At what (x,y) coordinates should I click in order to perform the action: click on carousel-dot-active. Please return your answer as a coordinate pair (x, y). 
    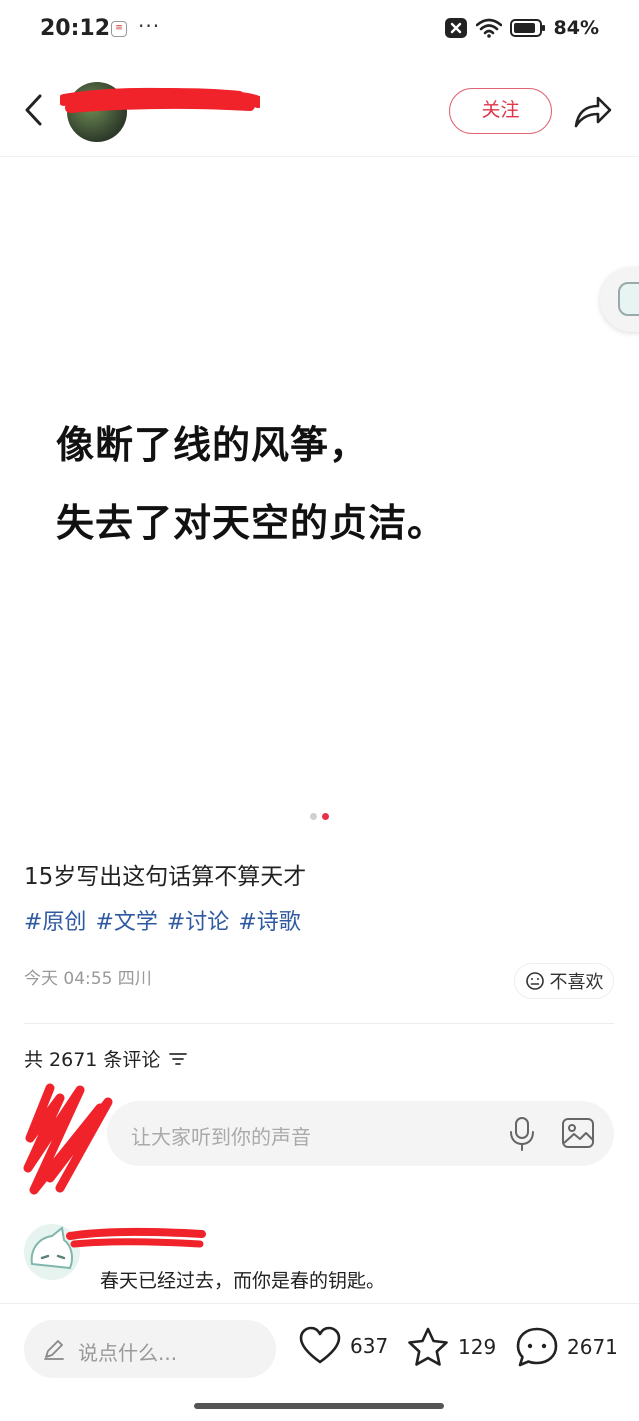
    Looking at the image, I should click on (325, 816).